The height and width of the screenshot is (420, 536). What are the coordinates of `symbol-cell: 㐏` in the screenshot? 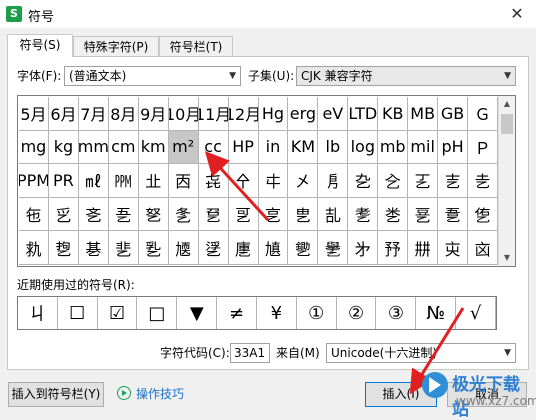 It's located at (123, 214).